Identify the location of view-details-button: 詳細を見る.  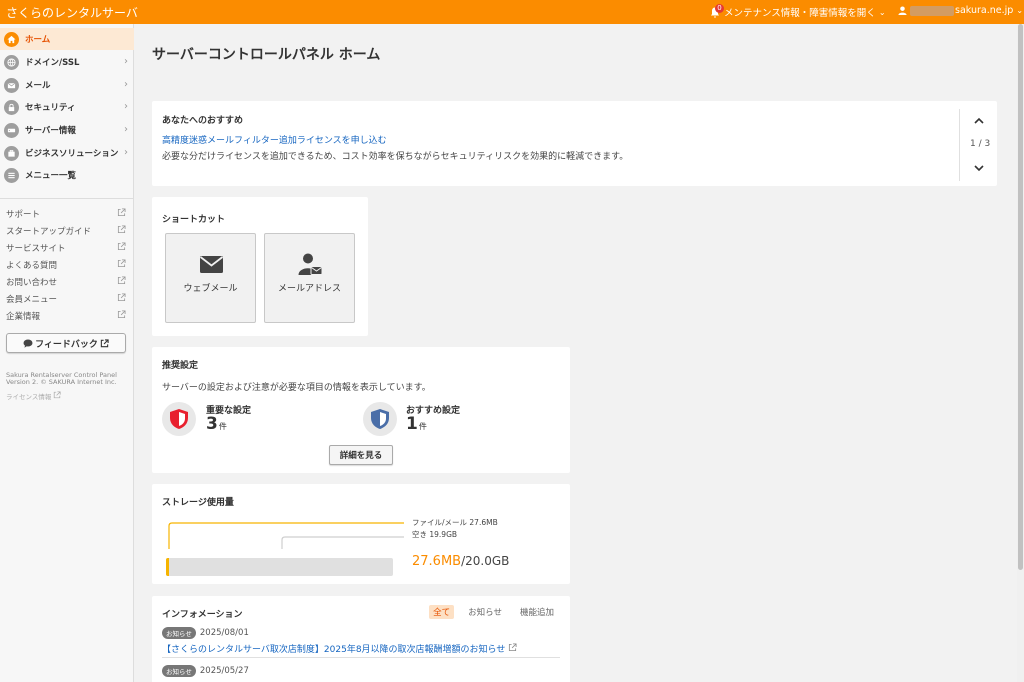
(361, 455).